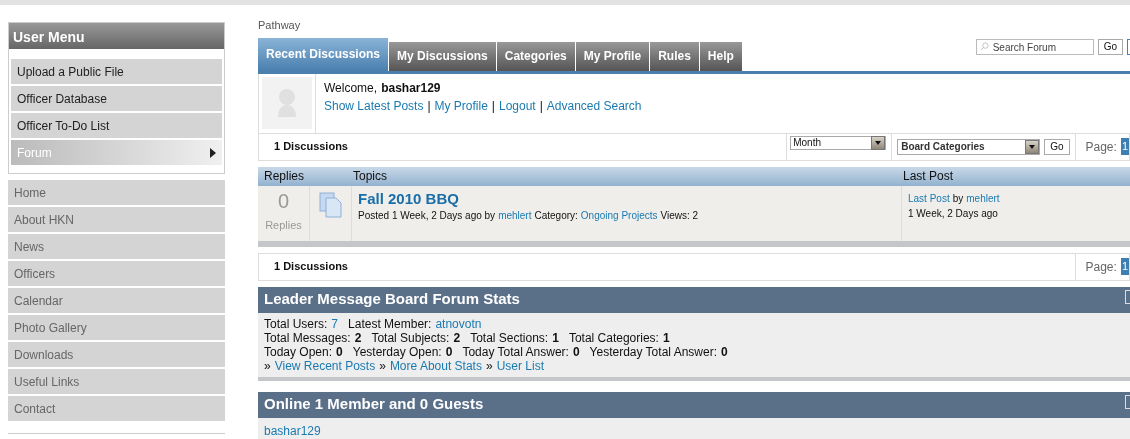 This screenshot has width=1130, height=439. I want to click on tab: My Discussions, so click(442, 56).